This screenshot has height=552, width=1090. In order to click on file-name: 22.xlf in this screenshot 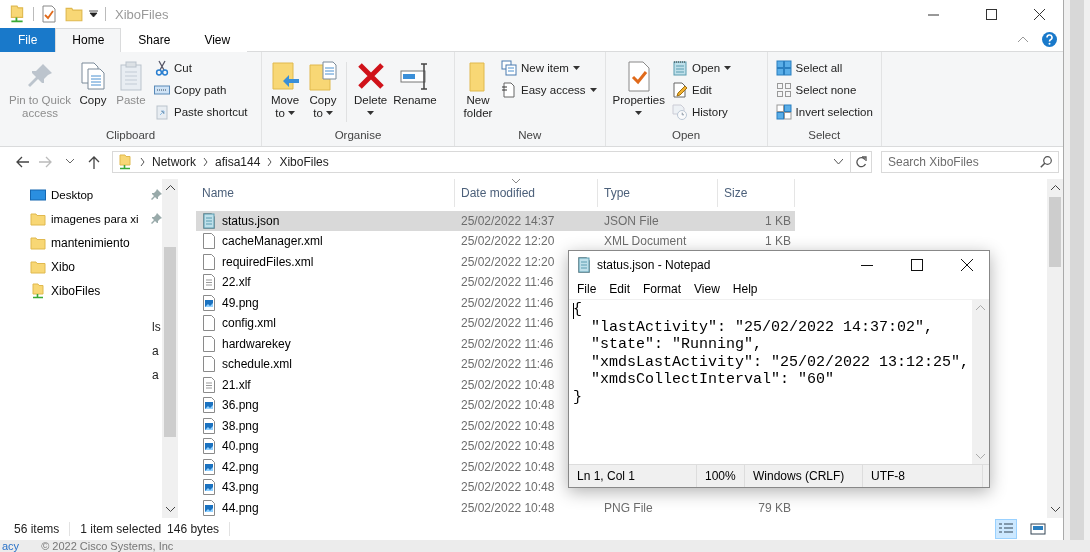, I will do `click(236, 282)`.